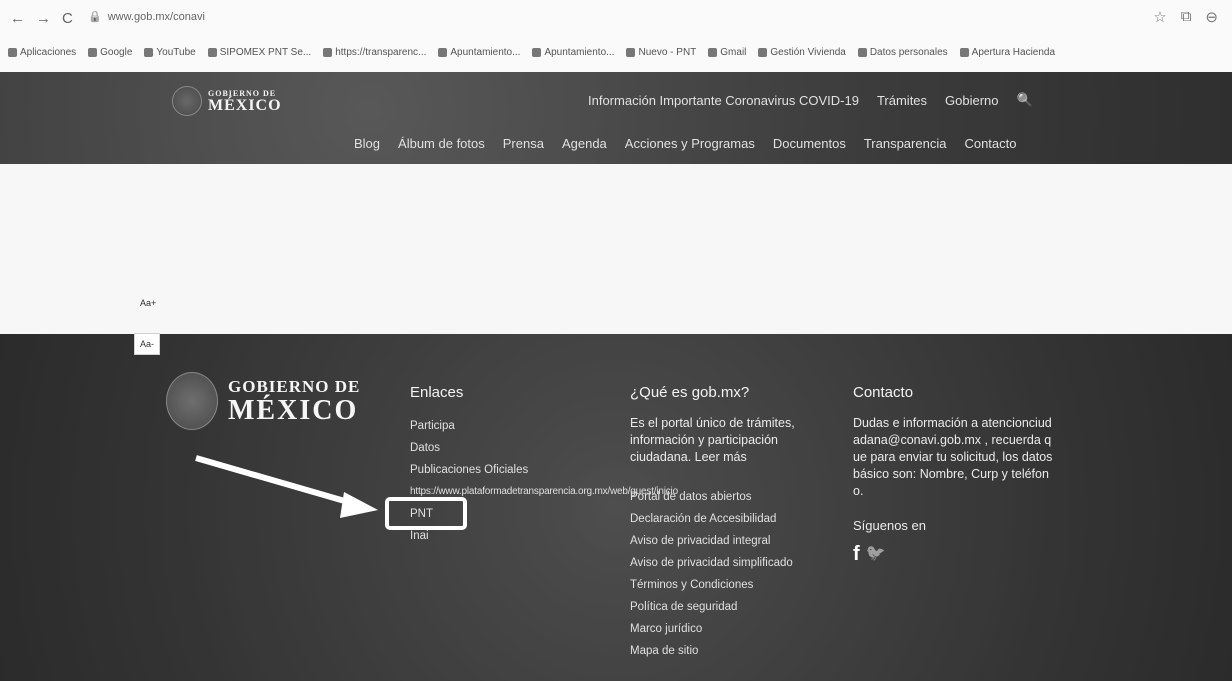 This screenshot has width=1232, height=681. Describe the element at coordinates (953, 554) in the screenshot. I see `social-icons: f 🐦` at that location.